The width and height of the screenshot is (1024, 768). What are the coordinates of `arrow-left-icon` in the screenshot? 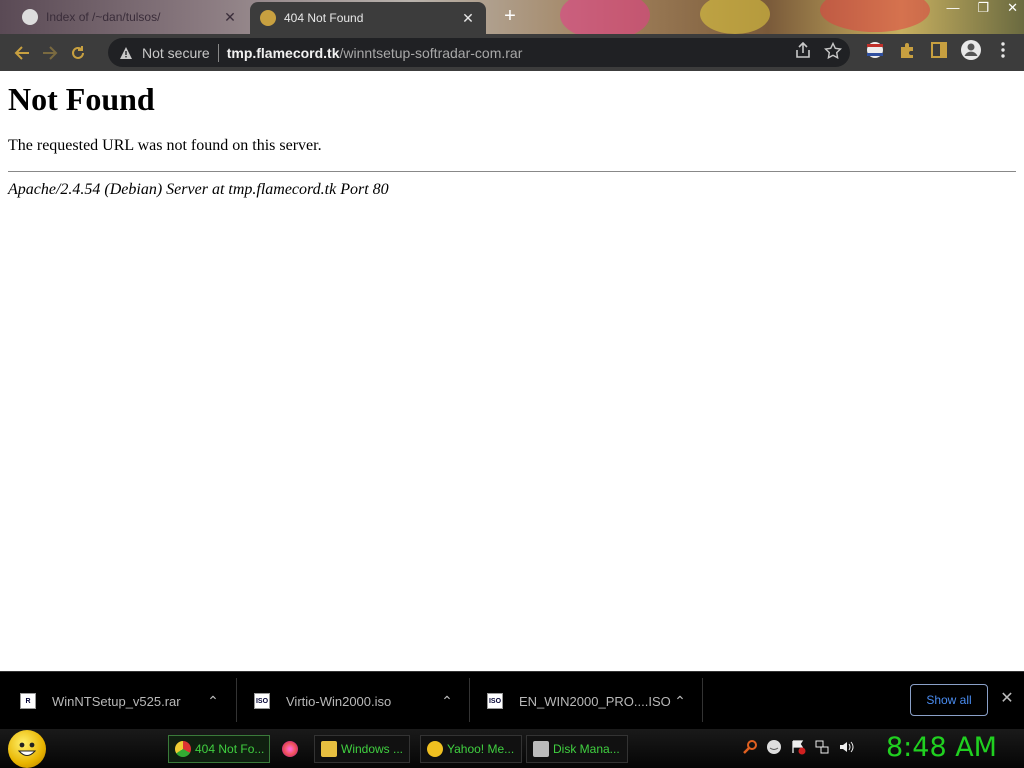 It's located at (21, 52).